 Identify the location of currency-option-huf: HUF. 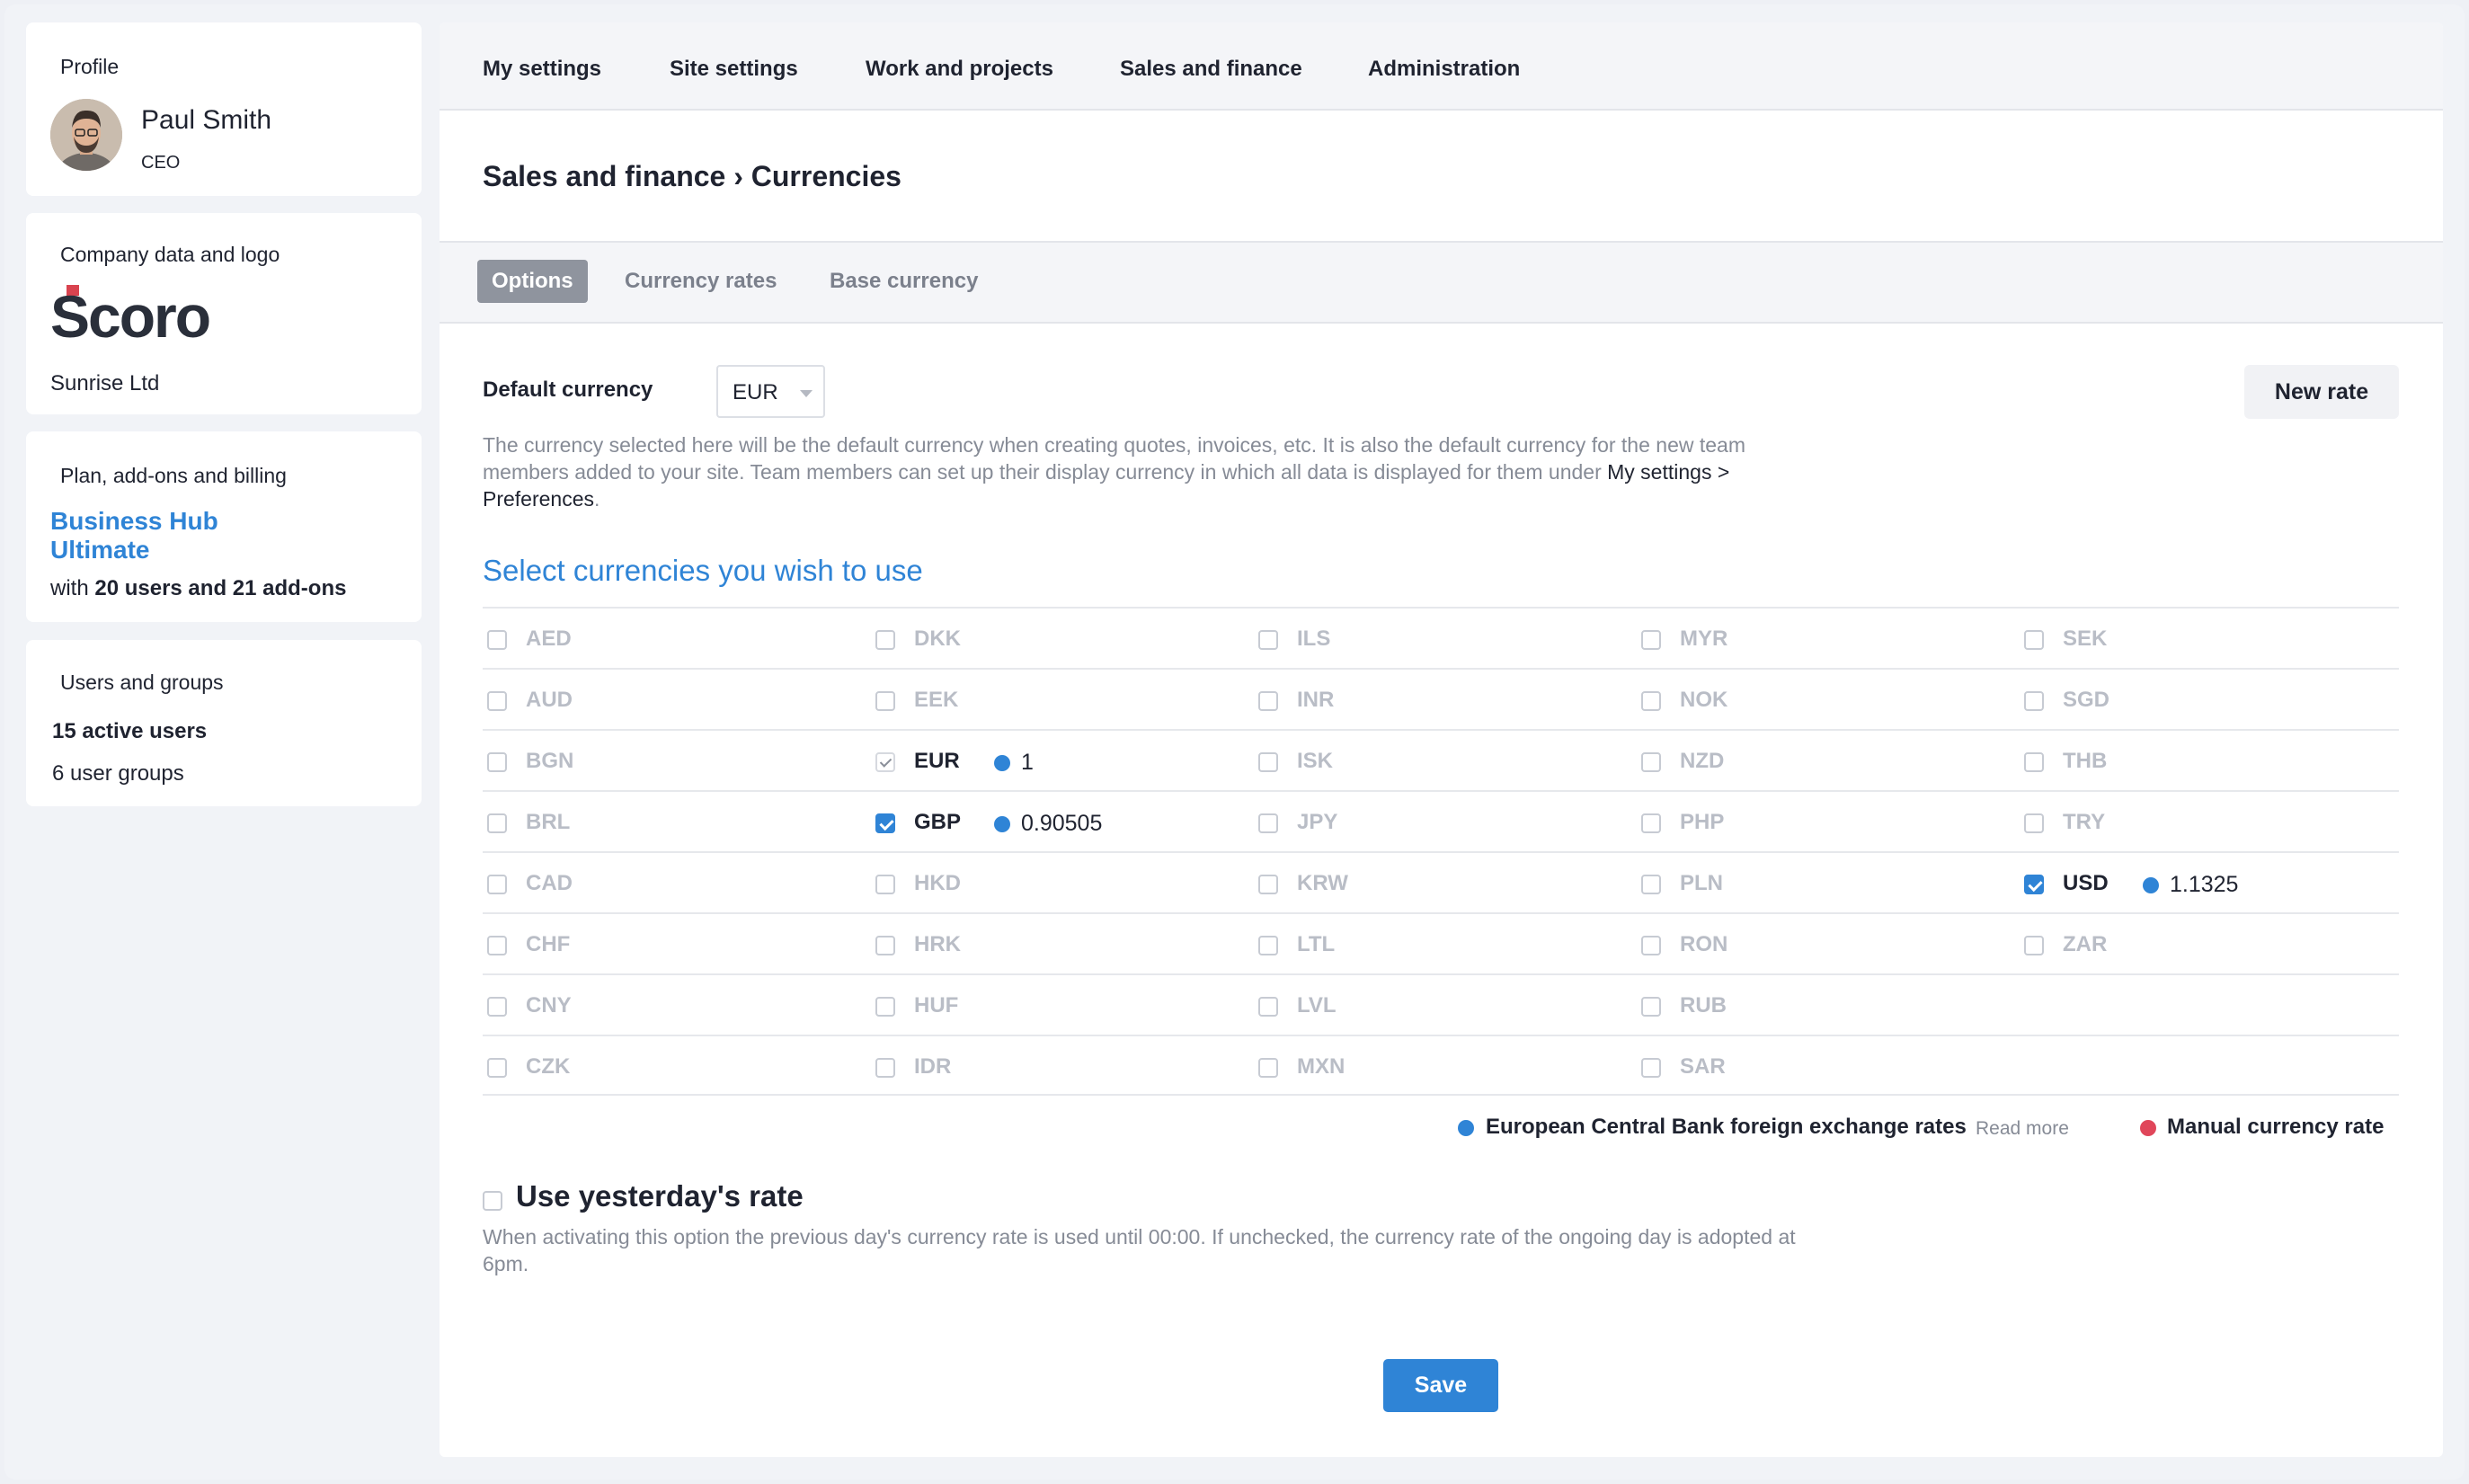
(1059, 1005).